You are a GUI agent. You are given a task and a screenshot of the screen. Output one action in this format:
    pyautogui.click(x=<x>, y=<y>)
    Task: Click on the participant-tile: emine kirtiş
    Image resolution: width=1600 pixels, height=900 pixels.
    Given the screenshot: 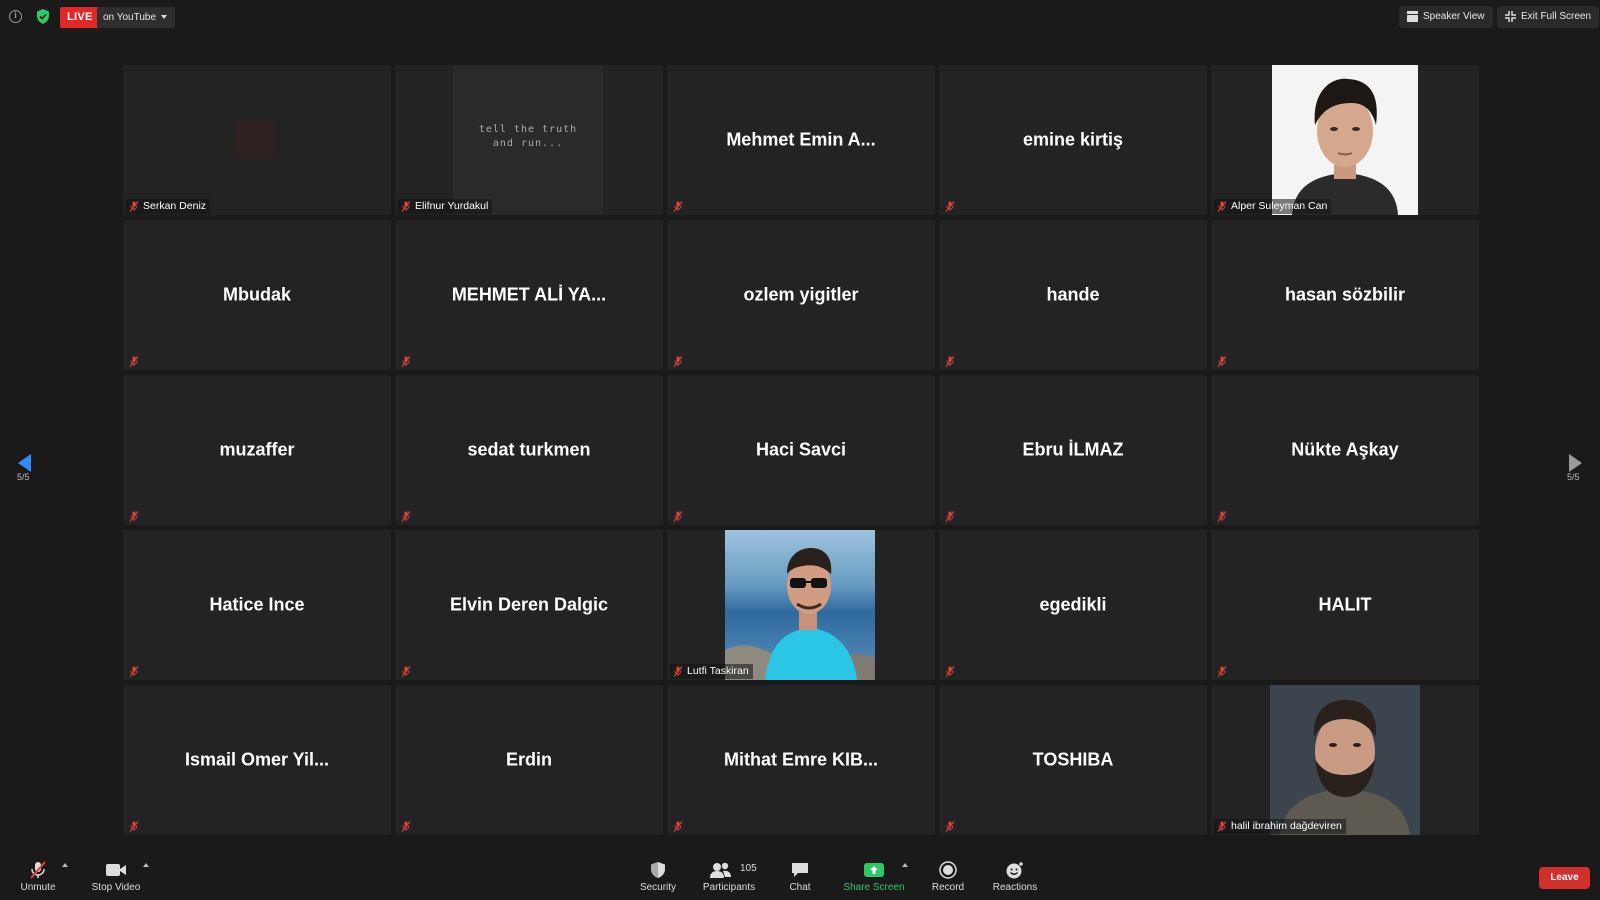 What is the action you would take?
    pyautogui.click(x=1073, y=140)
    